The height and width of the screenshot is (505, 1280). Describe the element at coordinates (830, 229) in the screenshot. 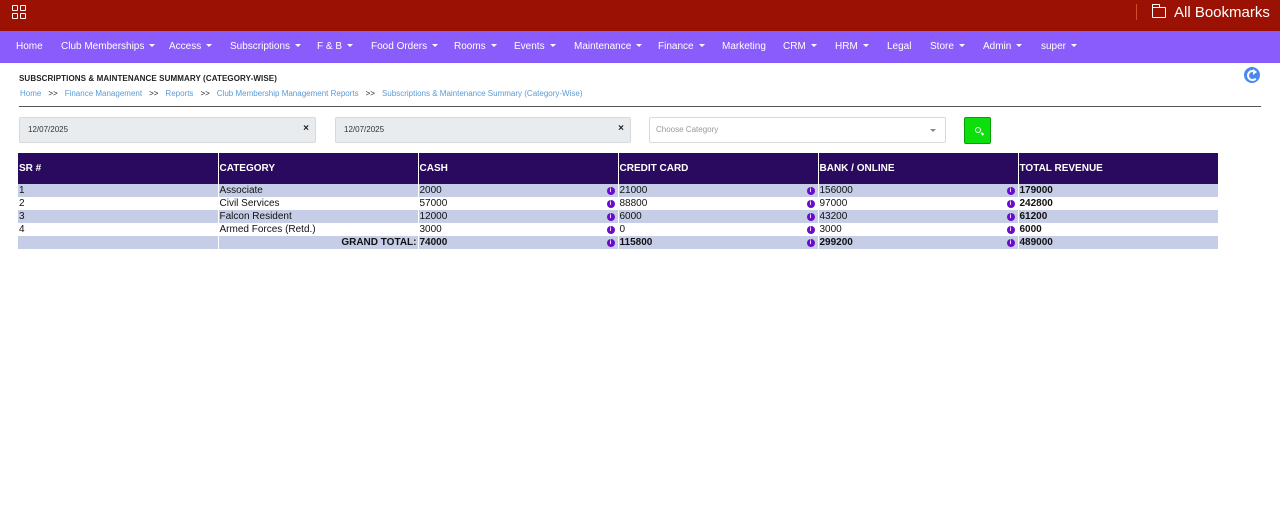

I see `bank-online-value: 3000` at that location.